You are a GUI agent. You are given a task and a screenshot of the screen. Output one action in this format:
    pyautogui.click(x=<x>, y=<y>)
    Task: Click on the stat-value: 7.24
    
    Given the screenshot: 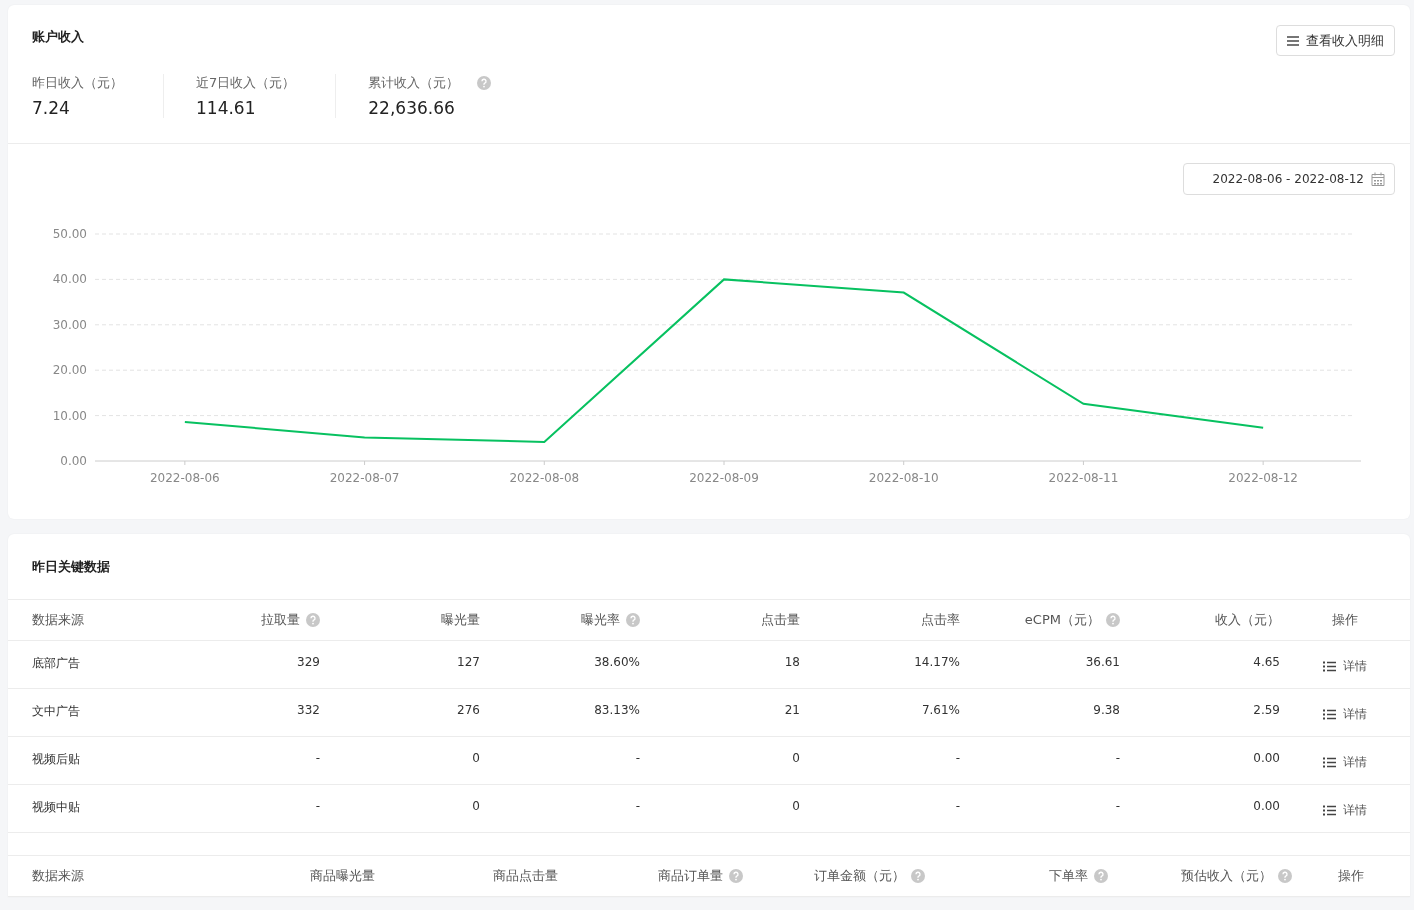 What is the action you would take?
    pyautogui.click(x=51, y=108)
    